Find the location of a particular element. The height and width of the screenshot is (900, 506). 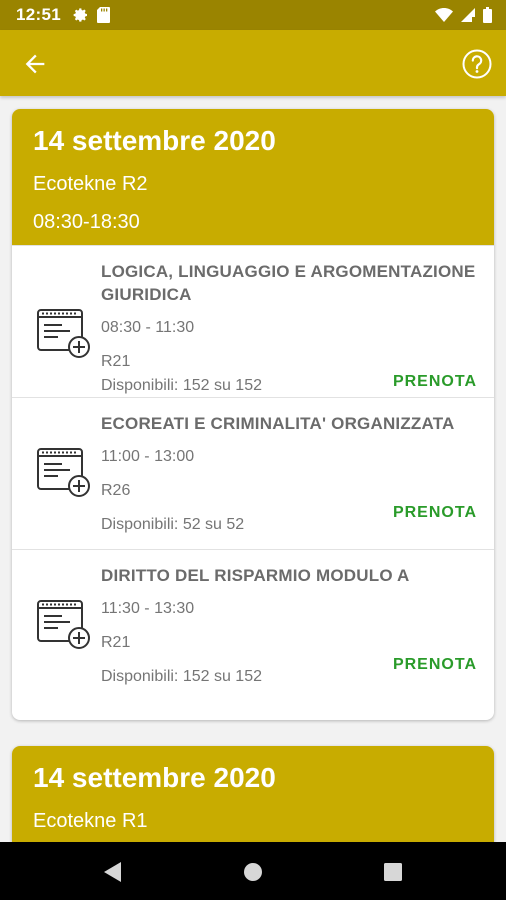

recents-square-icon is located at coordinates (393, 872).